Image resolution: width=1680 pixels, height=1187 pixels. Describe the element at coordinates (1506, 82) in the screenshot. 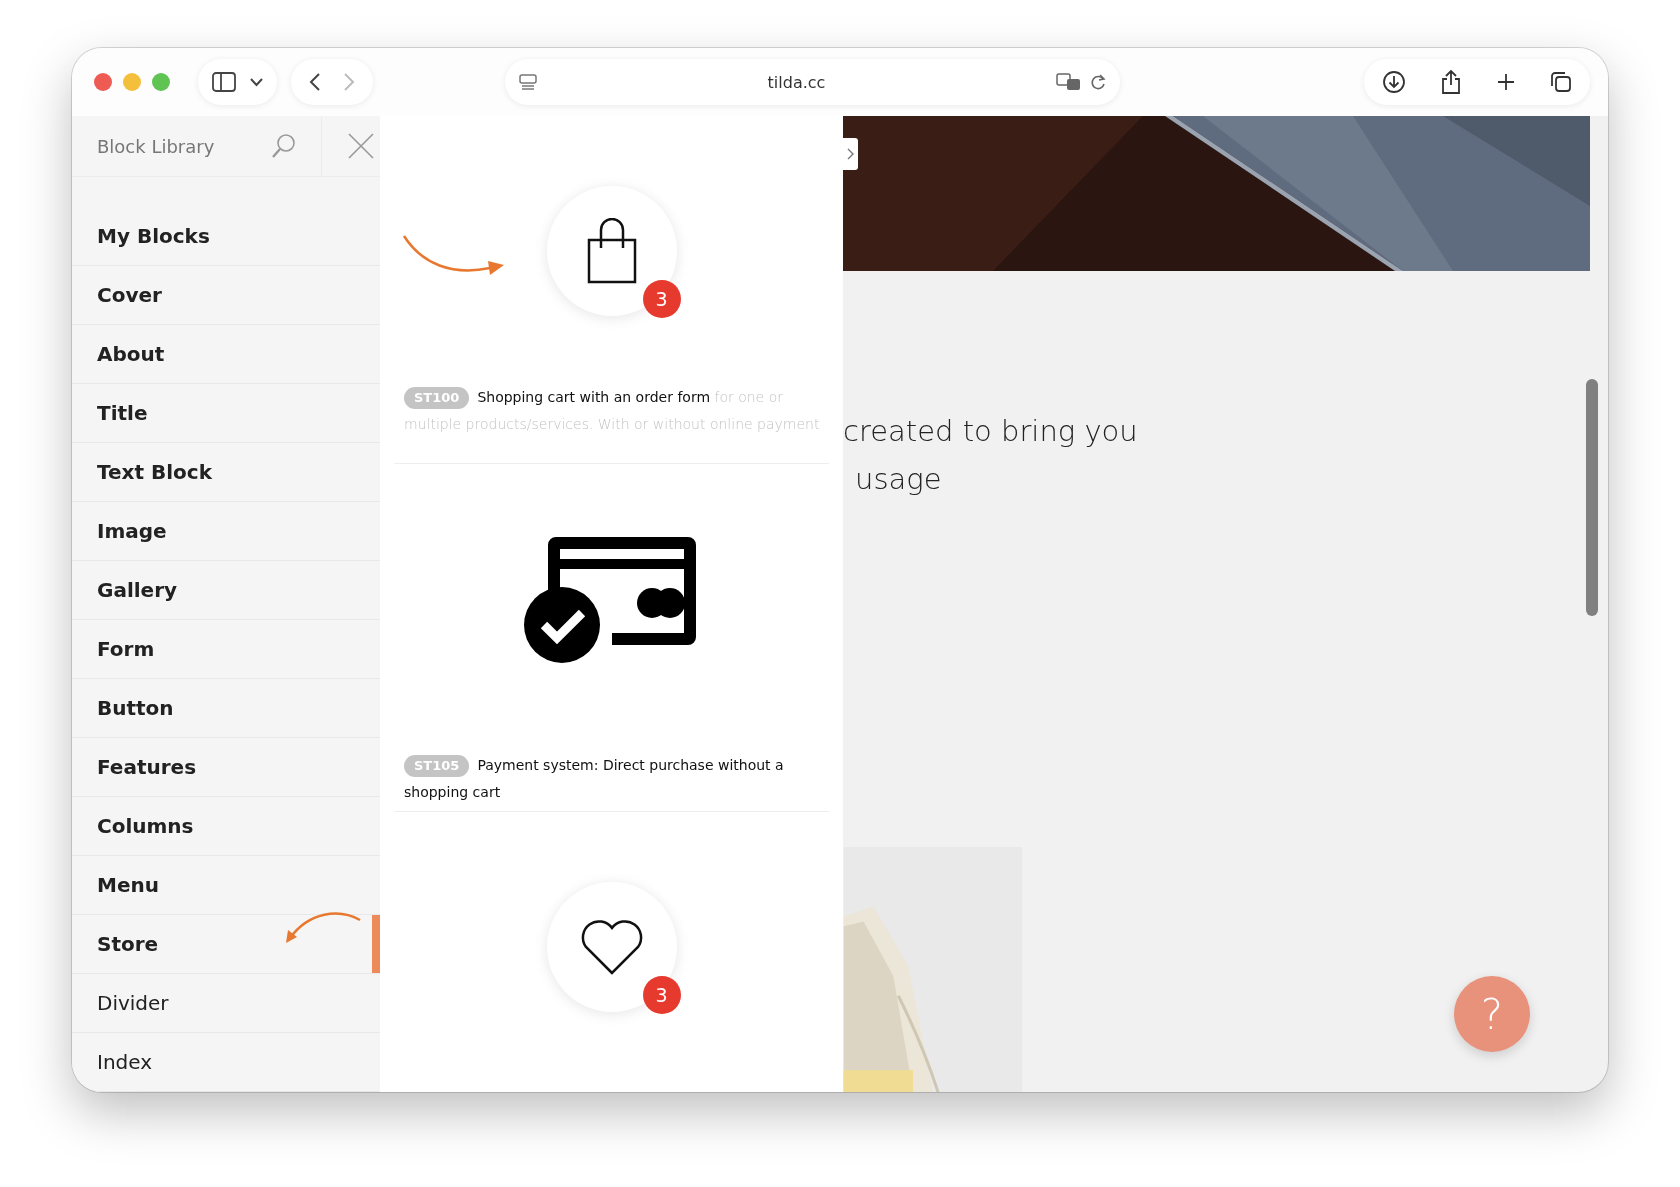

I see `plus-icon` at that location.